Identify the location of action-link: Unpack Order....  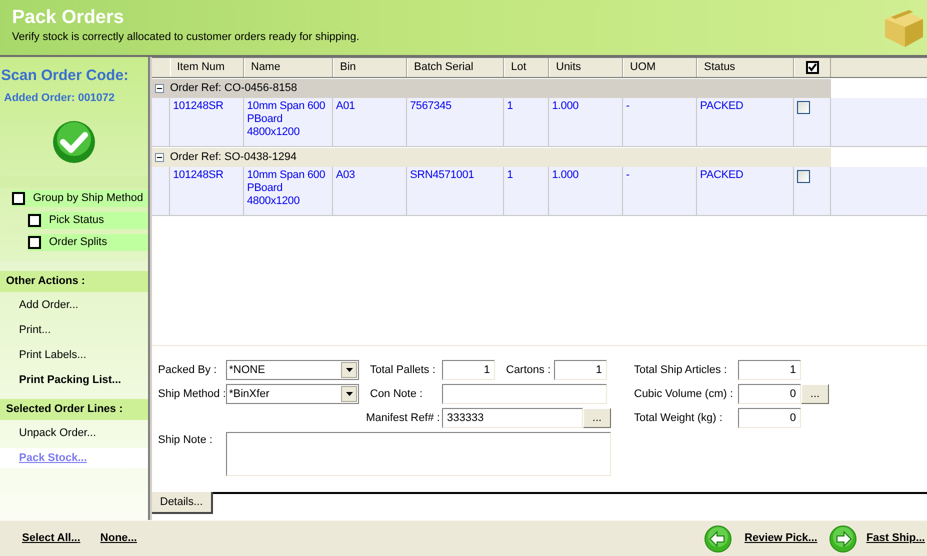
(74, 433).